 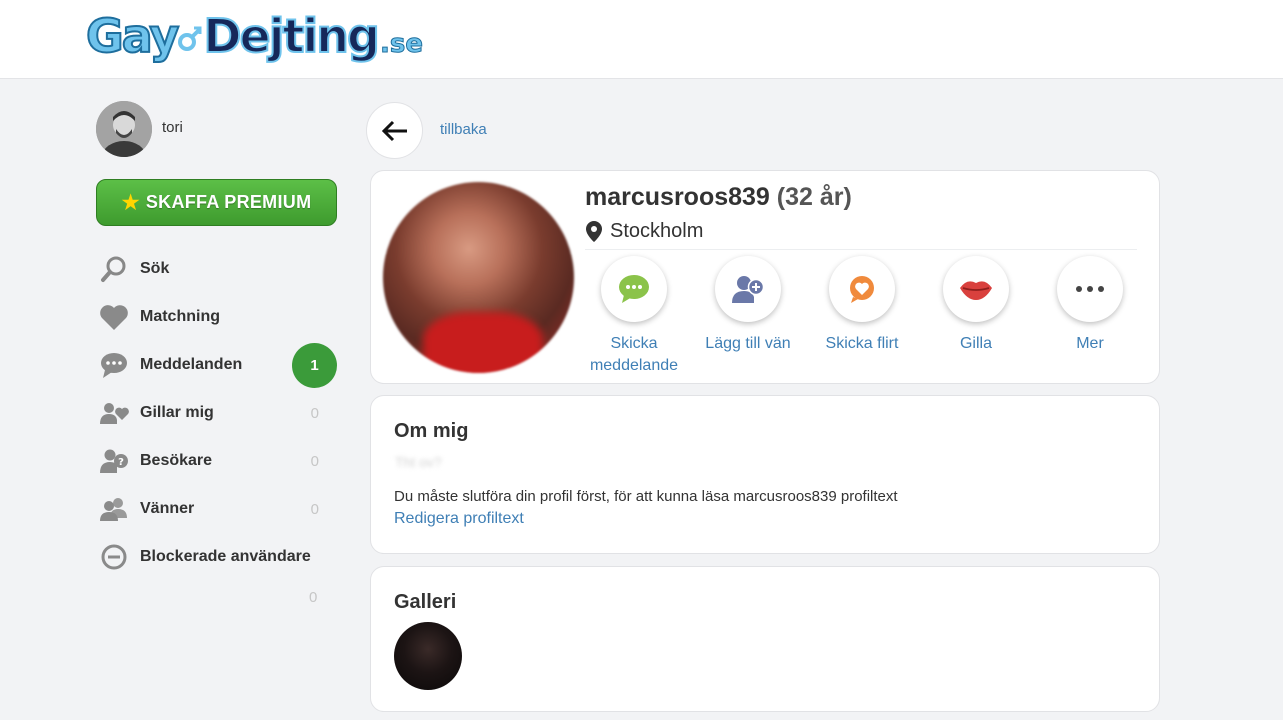 I want to click on site-logo: Gay Dejting .se, so click(x=254, y=34).